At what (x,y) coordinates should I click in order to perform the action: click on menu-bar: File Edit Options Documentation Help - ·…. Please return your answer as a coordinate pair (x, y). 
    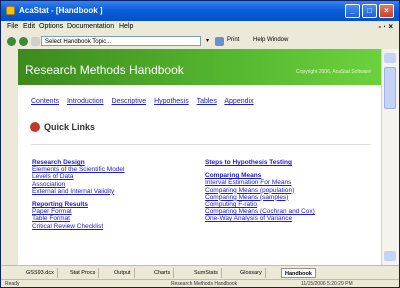
    Looking at the image, I should click on (200, 27).